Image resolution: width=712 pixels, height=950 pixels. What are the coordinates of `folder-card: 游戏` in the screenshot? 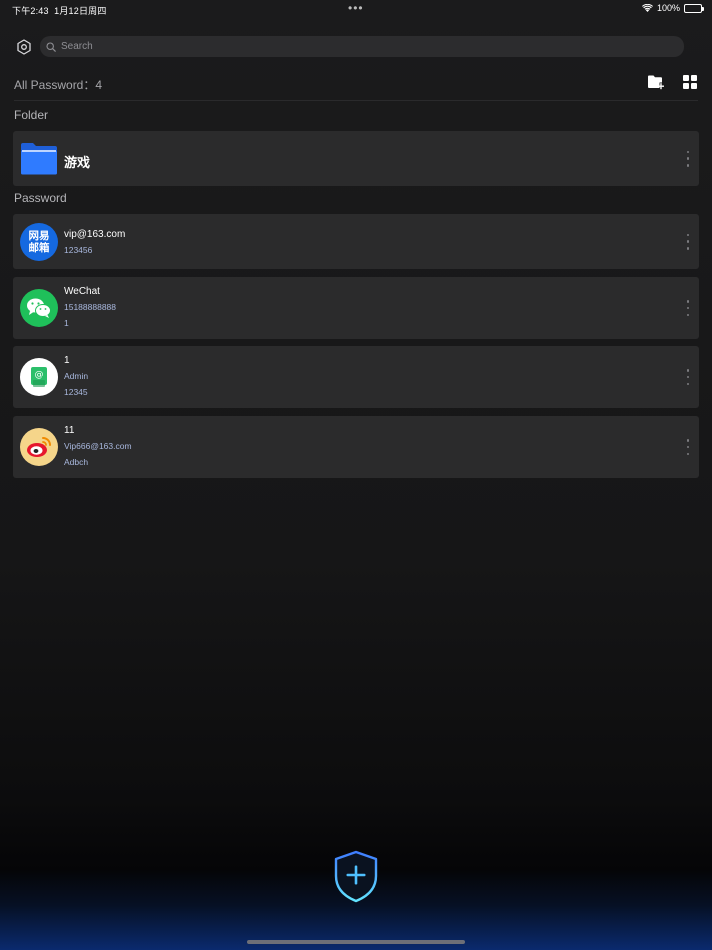 It's located at (356, 158).